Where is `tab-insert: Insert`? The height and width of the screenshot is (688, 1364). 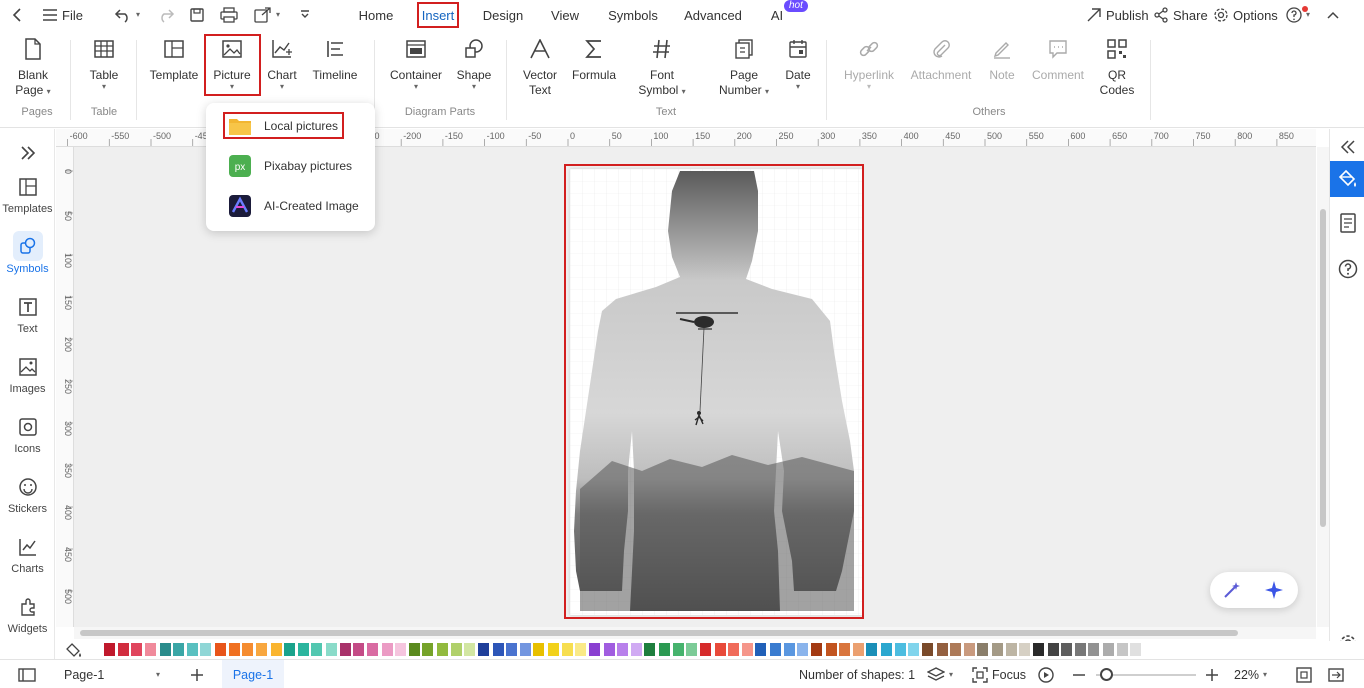 tab-insert: Insert is located at coordinates (438, 15).